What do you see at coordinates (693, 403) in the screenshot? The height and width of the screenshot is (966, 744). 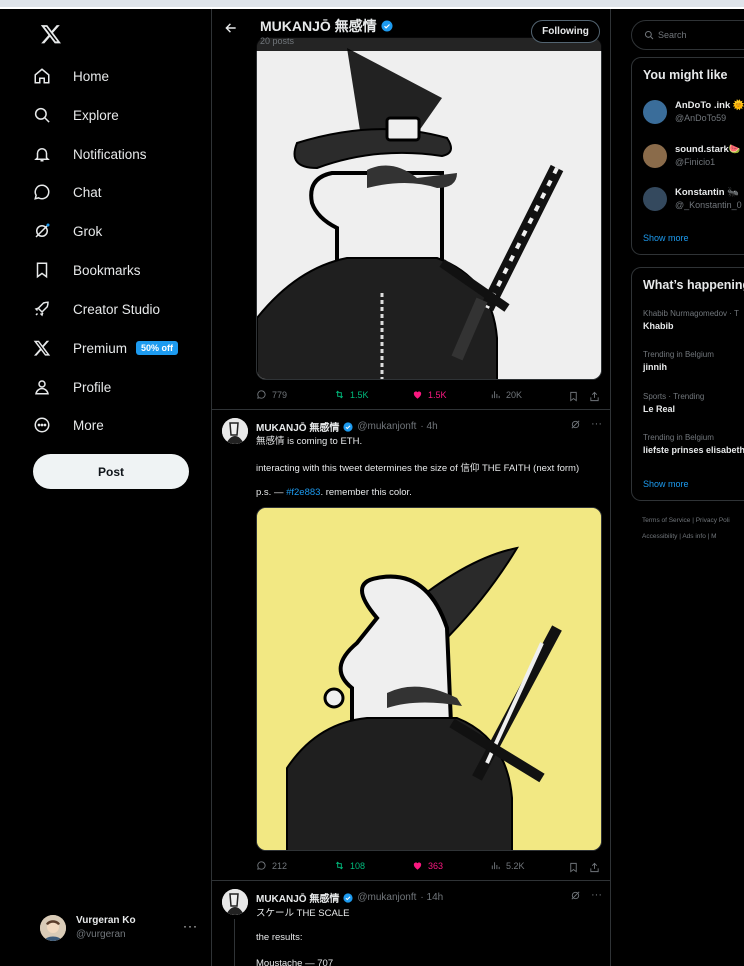 I see `trend-item: Sports · Trending Le Real` at bounding box center [693, 403].